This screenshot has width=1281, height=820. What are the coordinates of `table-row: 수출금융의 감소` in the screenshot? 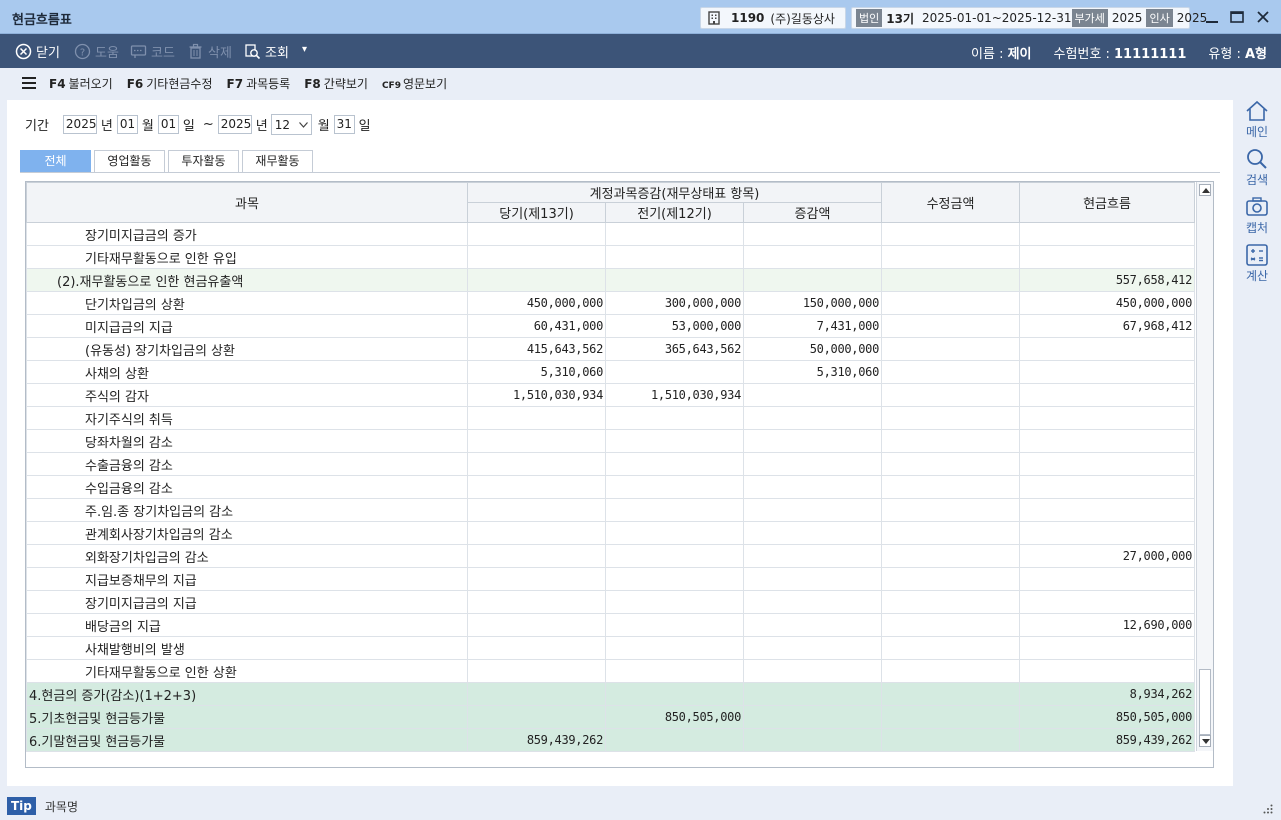 It's located at (610, 464).